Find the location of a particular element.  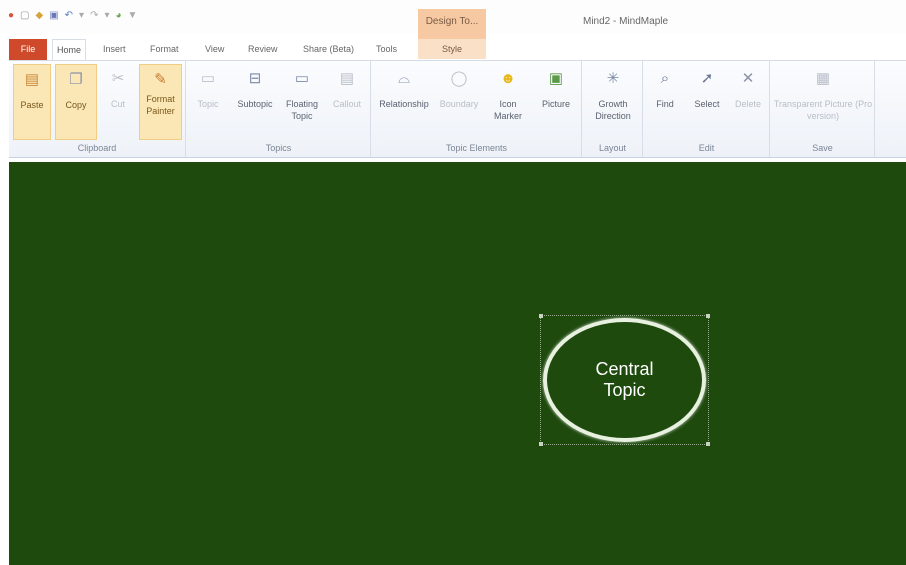

cut-label: Cut is located at coordinates (117, 104).